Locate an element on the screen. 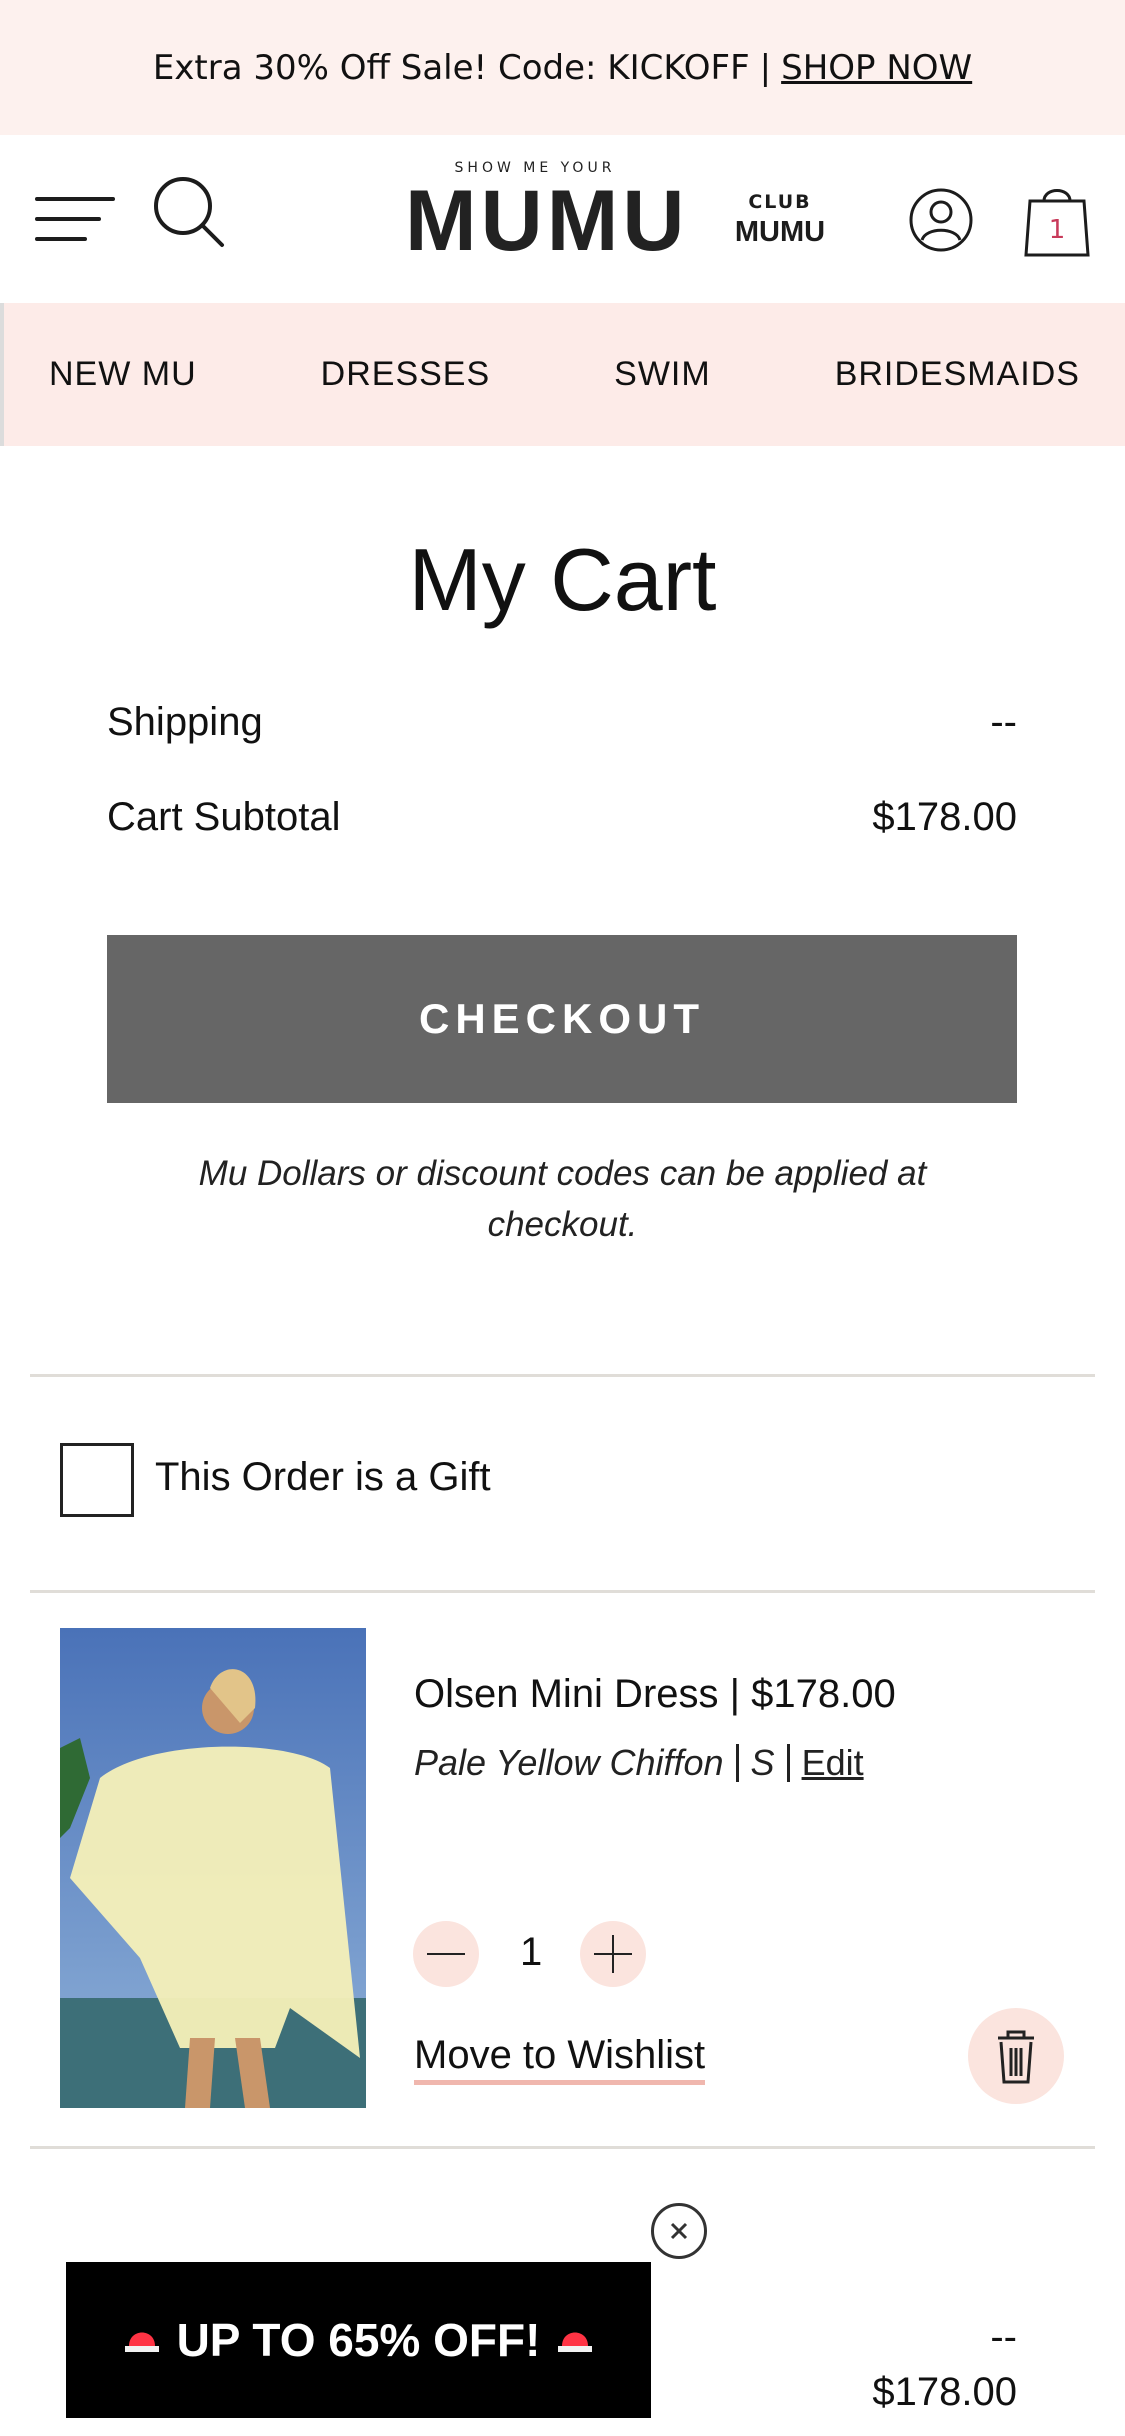 Image resolution: width=1125 pixels, height=2436 pixels. trash-icon is located at coordinates (1016, 2057).